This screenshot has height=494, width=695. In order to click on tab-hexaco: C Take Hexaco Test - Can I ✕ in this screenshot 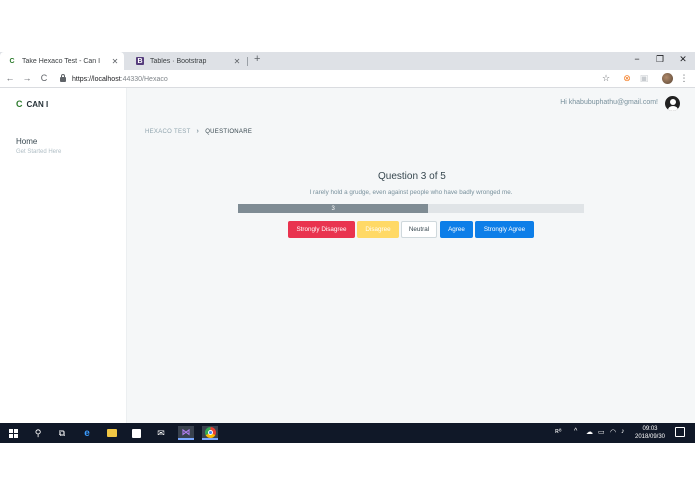, I will do `click(62, 61)`.